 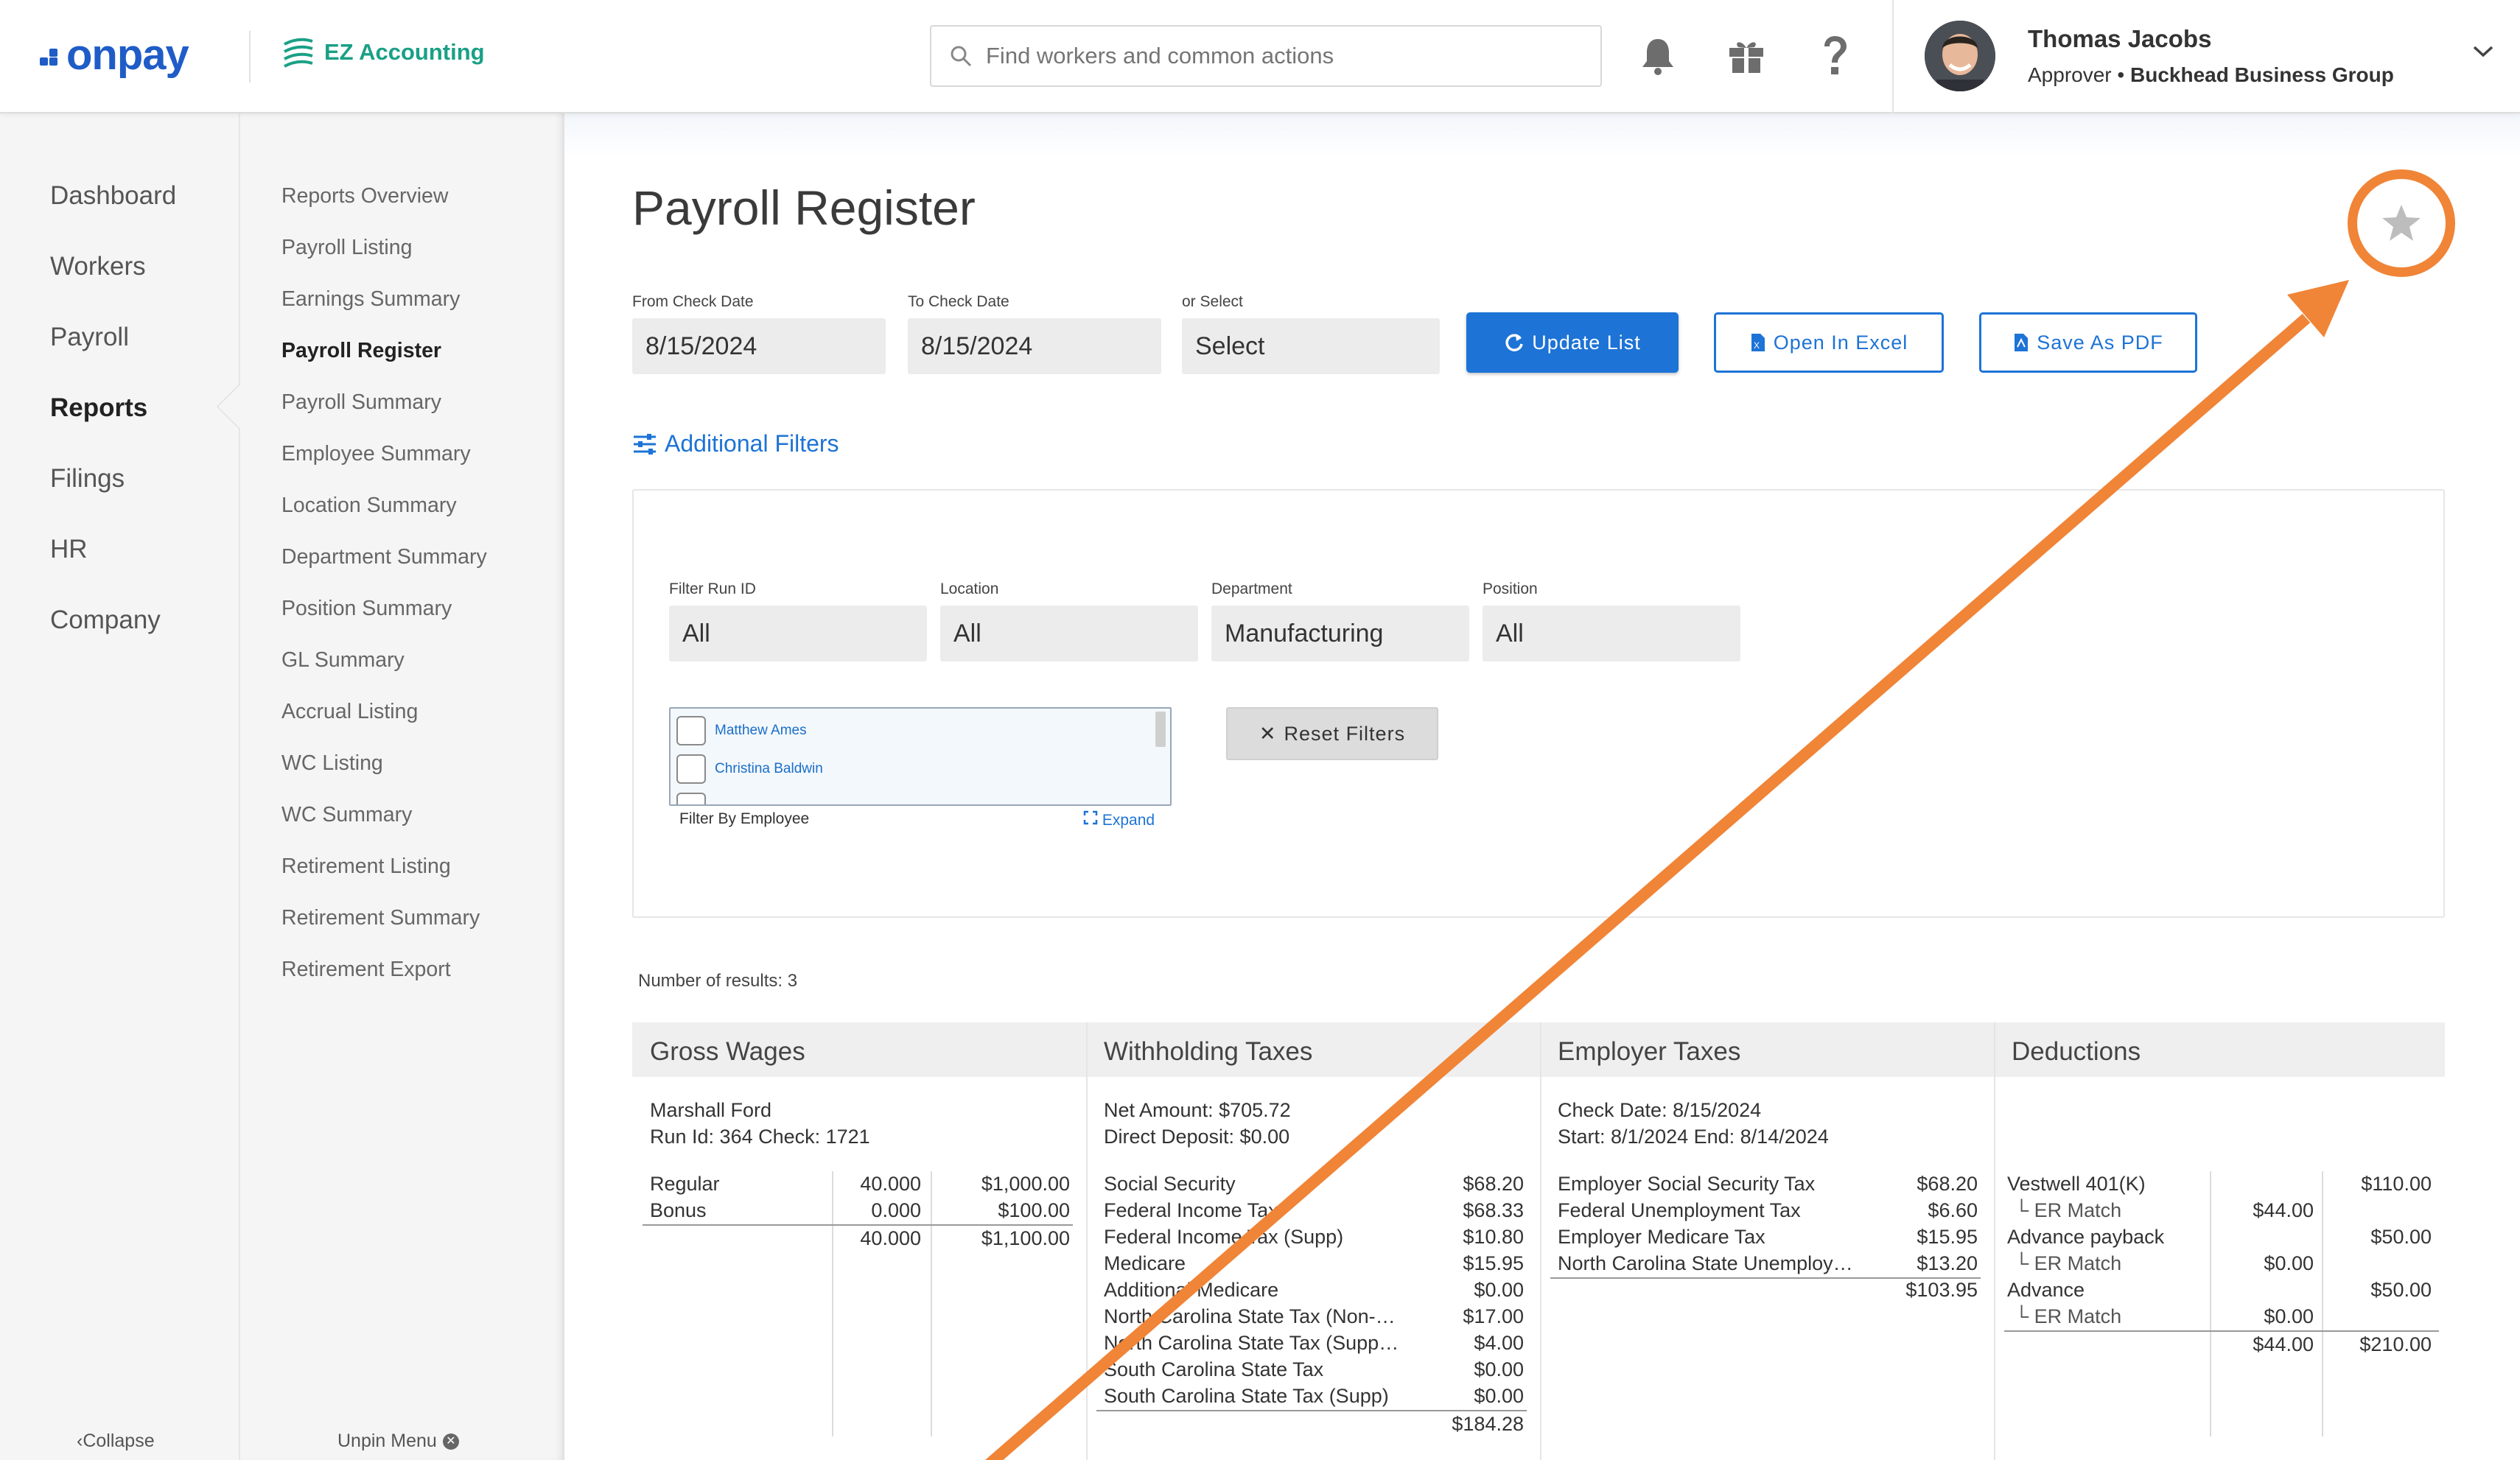 What do you see at coordinates (128, 54) in the screenshot?
I see `brand-name: onpay` at bounding box center [128, 54].